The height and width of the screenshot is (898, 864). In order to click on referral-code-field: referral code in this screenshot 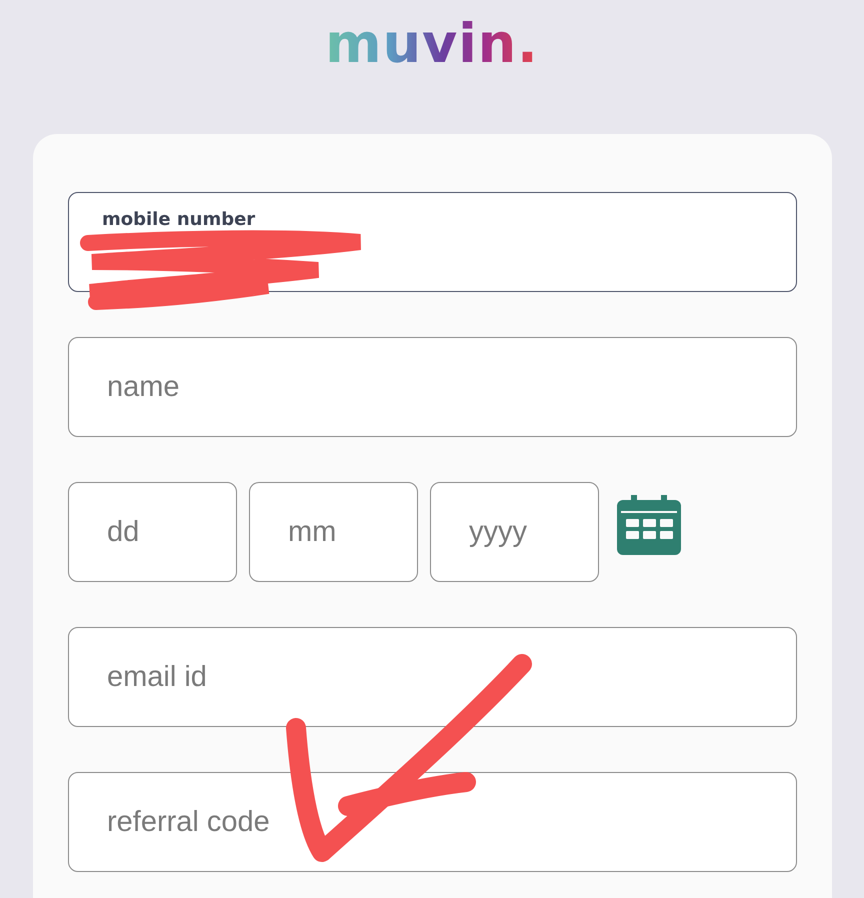, I will do `click(432, 822)`.